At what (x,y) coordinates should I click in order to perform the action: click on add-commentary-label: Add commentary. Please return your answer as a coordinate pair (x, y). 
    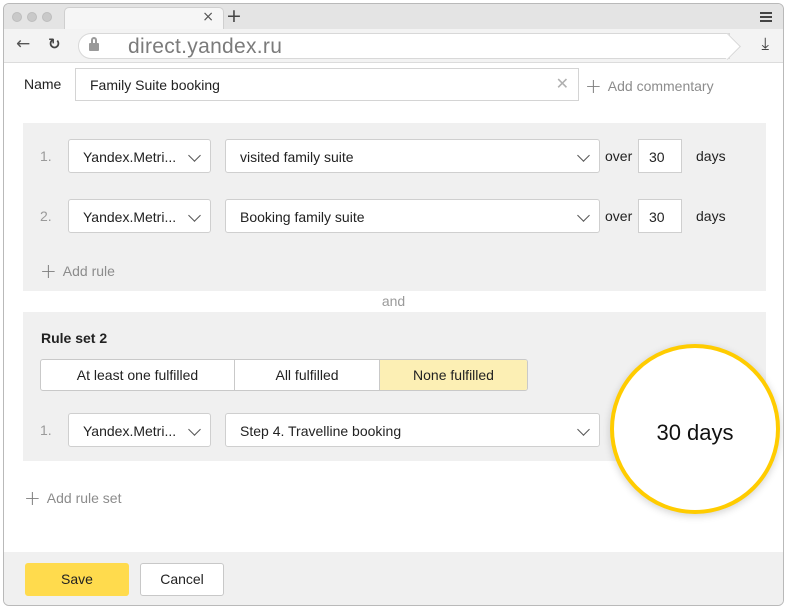
    Looking at the image, I should click on (660, 86).